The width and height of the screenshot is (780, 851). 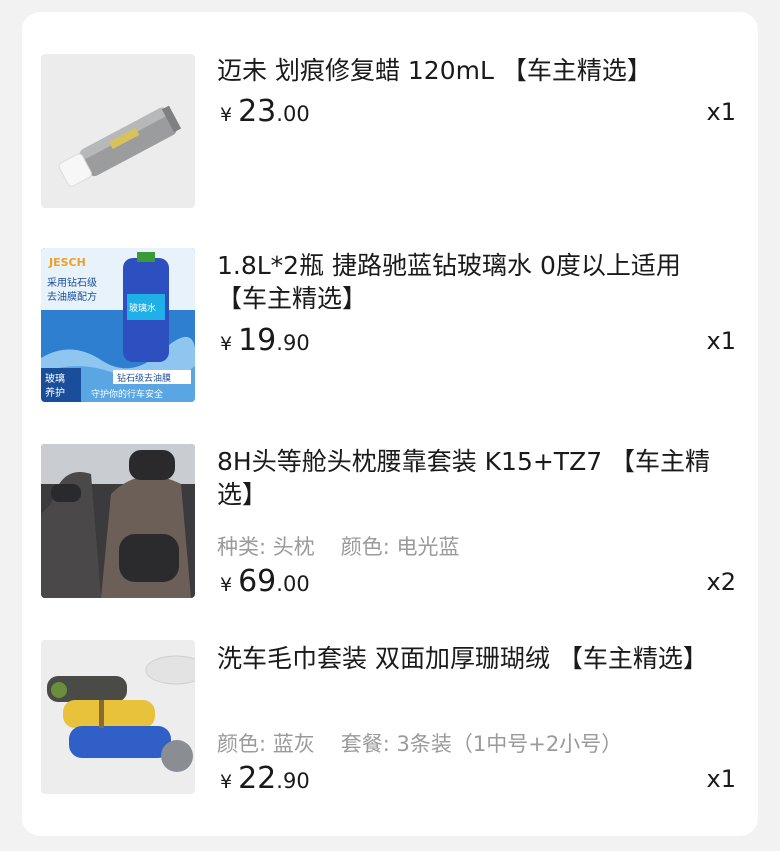 I want to click on price-integer: 23, so click(x=257, y=111).